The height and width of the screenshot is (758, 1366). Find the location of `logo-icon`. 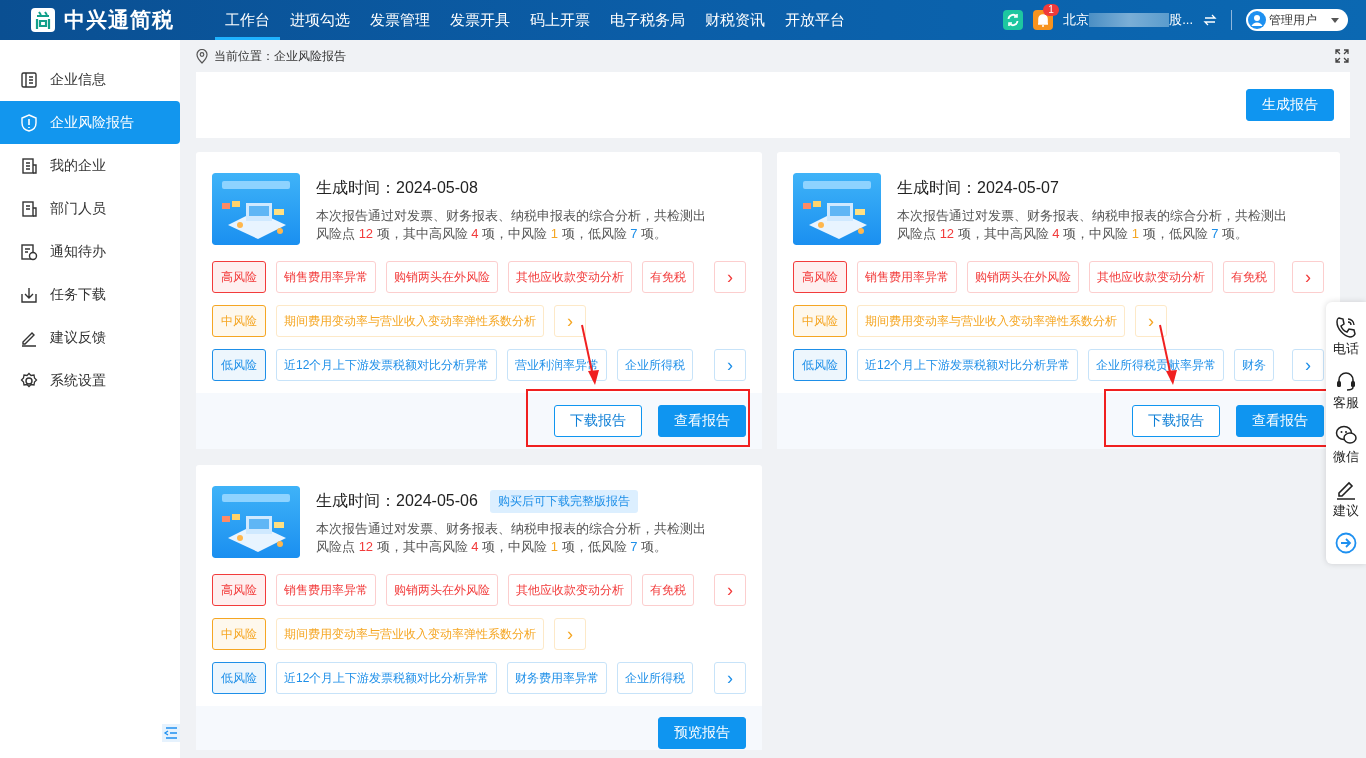

logo-icon is located at coordinates (43, 20).